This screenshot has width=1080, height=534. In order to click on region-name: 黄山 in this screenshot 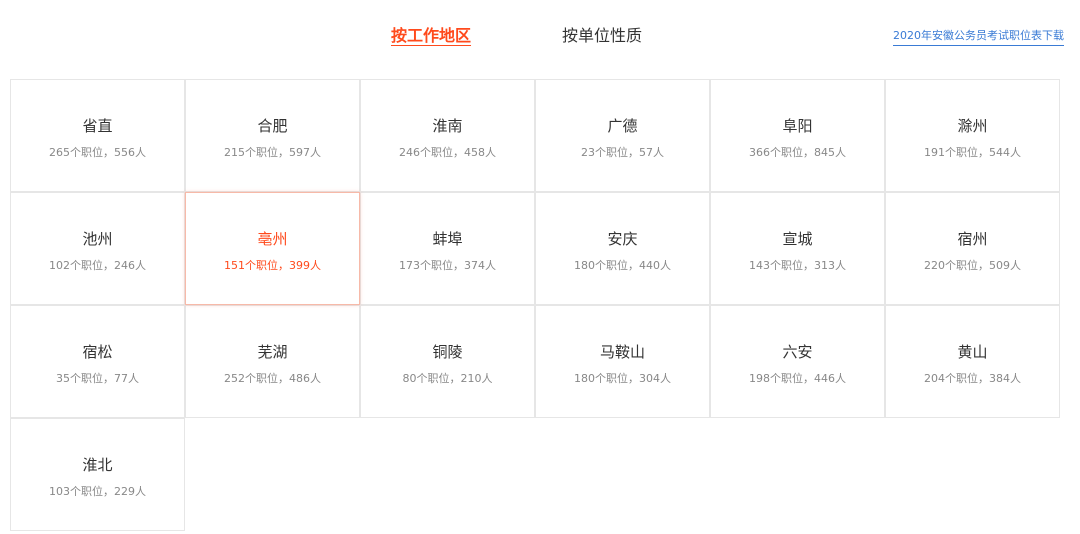, I will do `click(972, 352)`.